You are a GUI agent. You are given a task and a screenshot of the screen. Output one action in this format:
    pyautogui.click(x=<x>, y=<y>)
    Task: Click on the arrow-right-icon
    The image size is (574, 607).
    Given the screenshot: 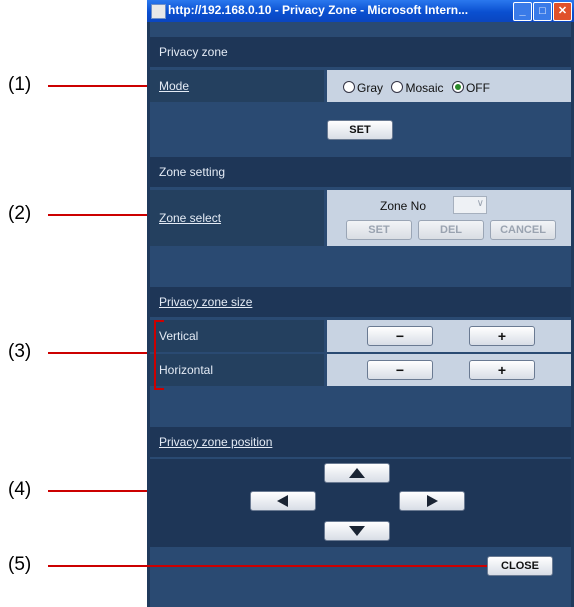 What is the action you would take?
    pyautogui.click(x=432, y=501)
    